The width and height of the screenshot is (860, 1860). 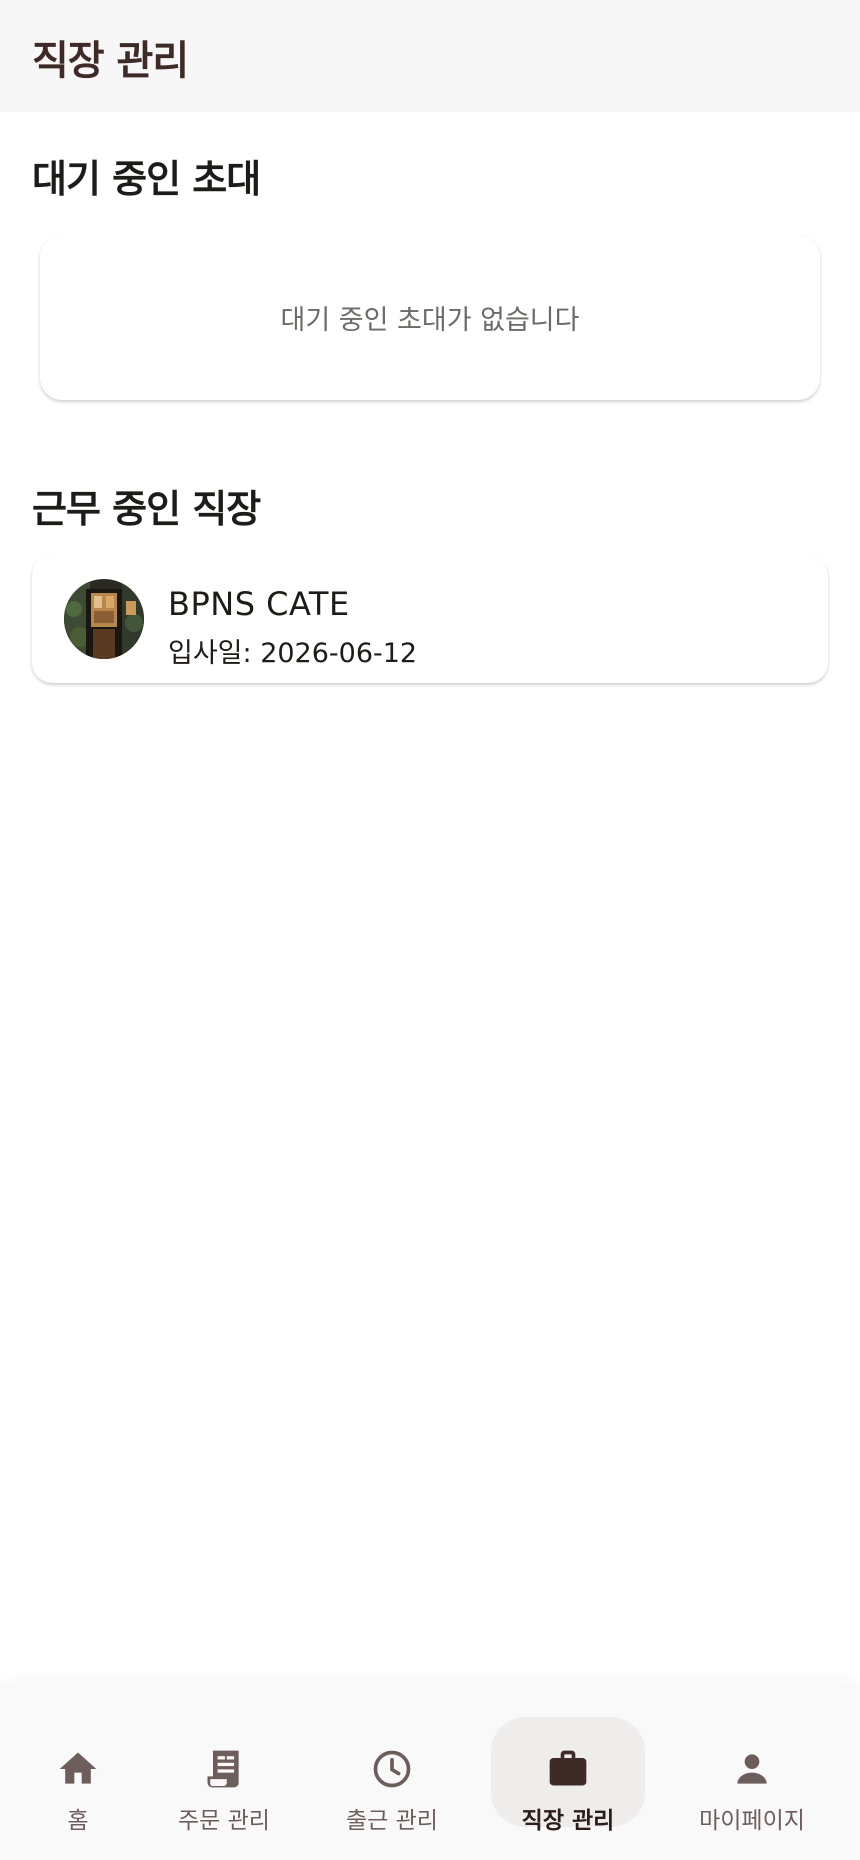 What do you see at coordinates (223, 1769) in the screenshot?
I see `receipt-icon` at bounding box center [223, 1769].